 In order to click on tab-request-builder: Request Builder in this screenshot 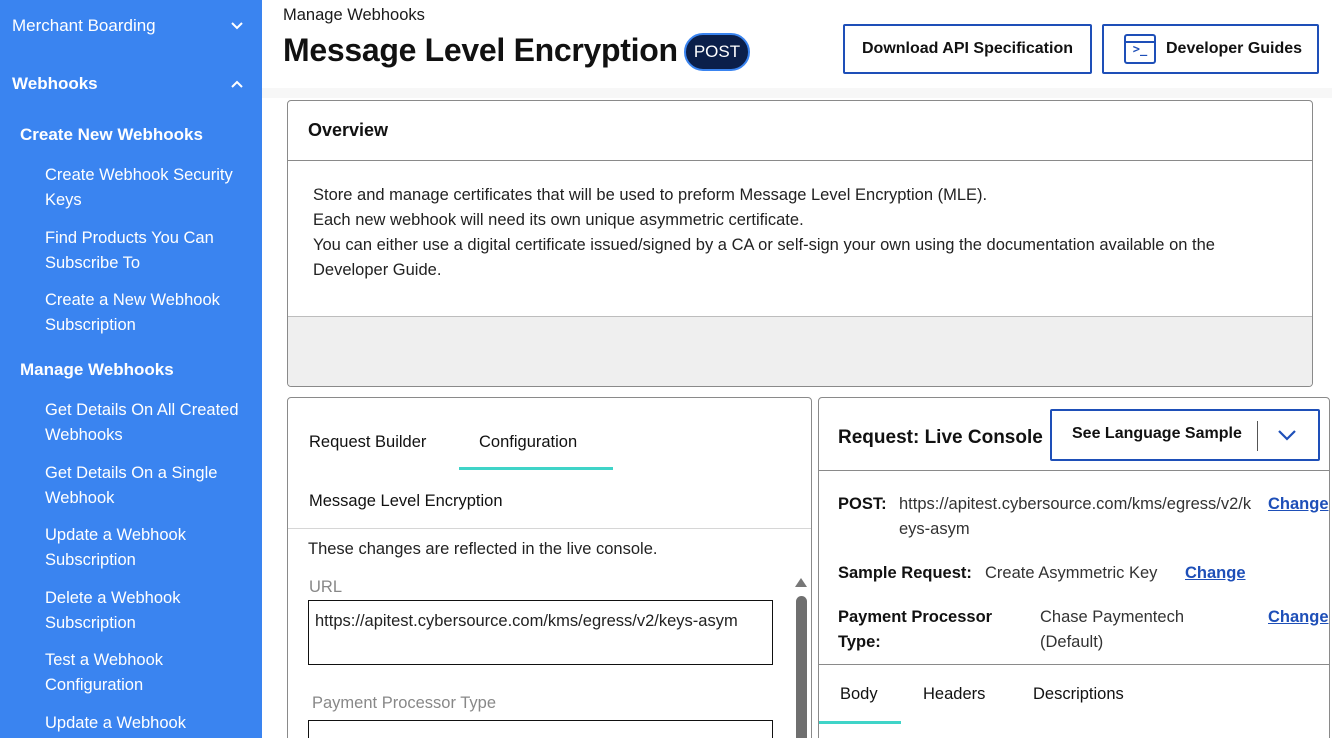, I will do `click(367, 442)`.